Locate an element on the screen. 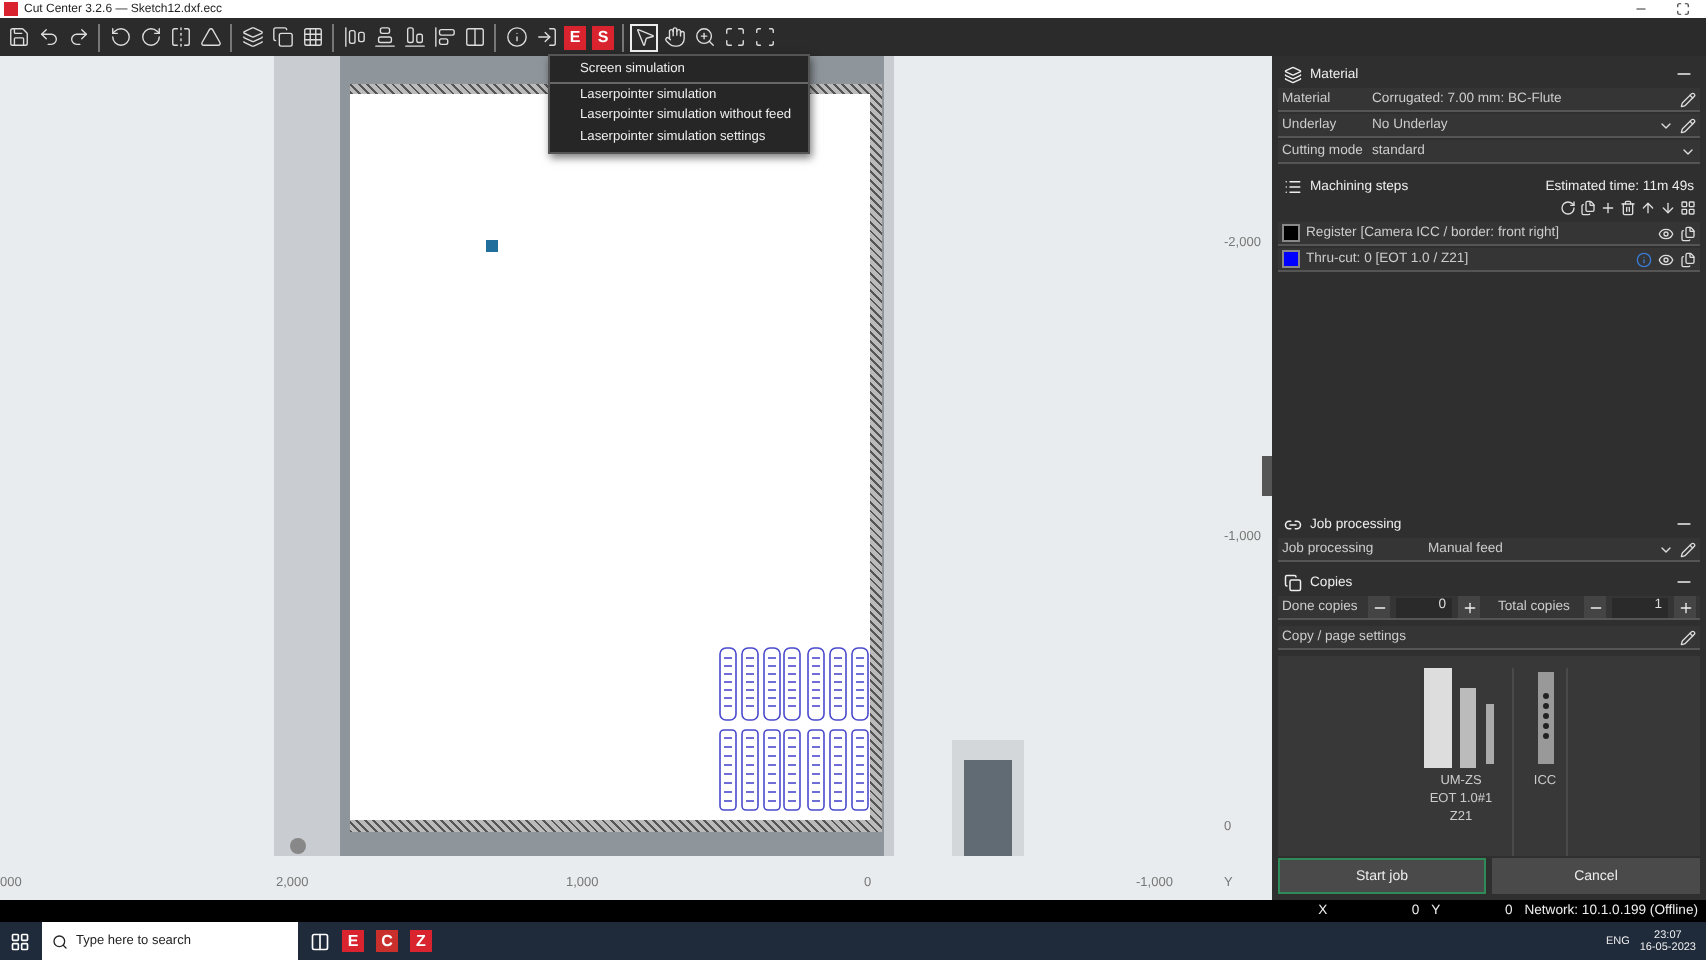  copies-icon is located at coordinates (1293, 582).